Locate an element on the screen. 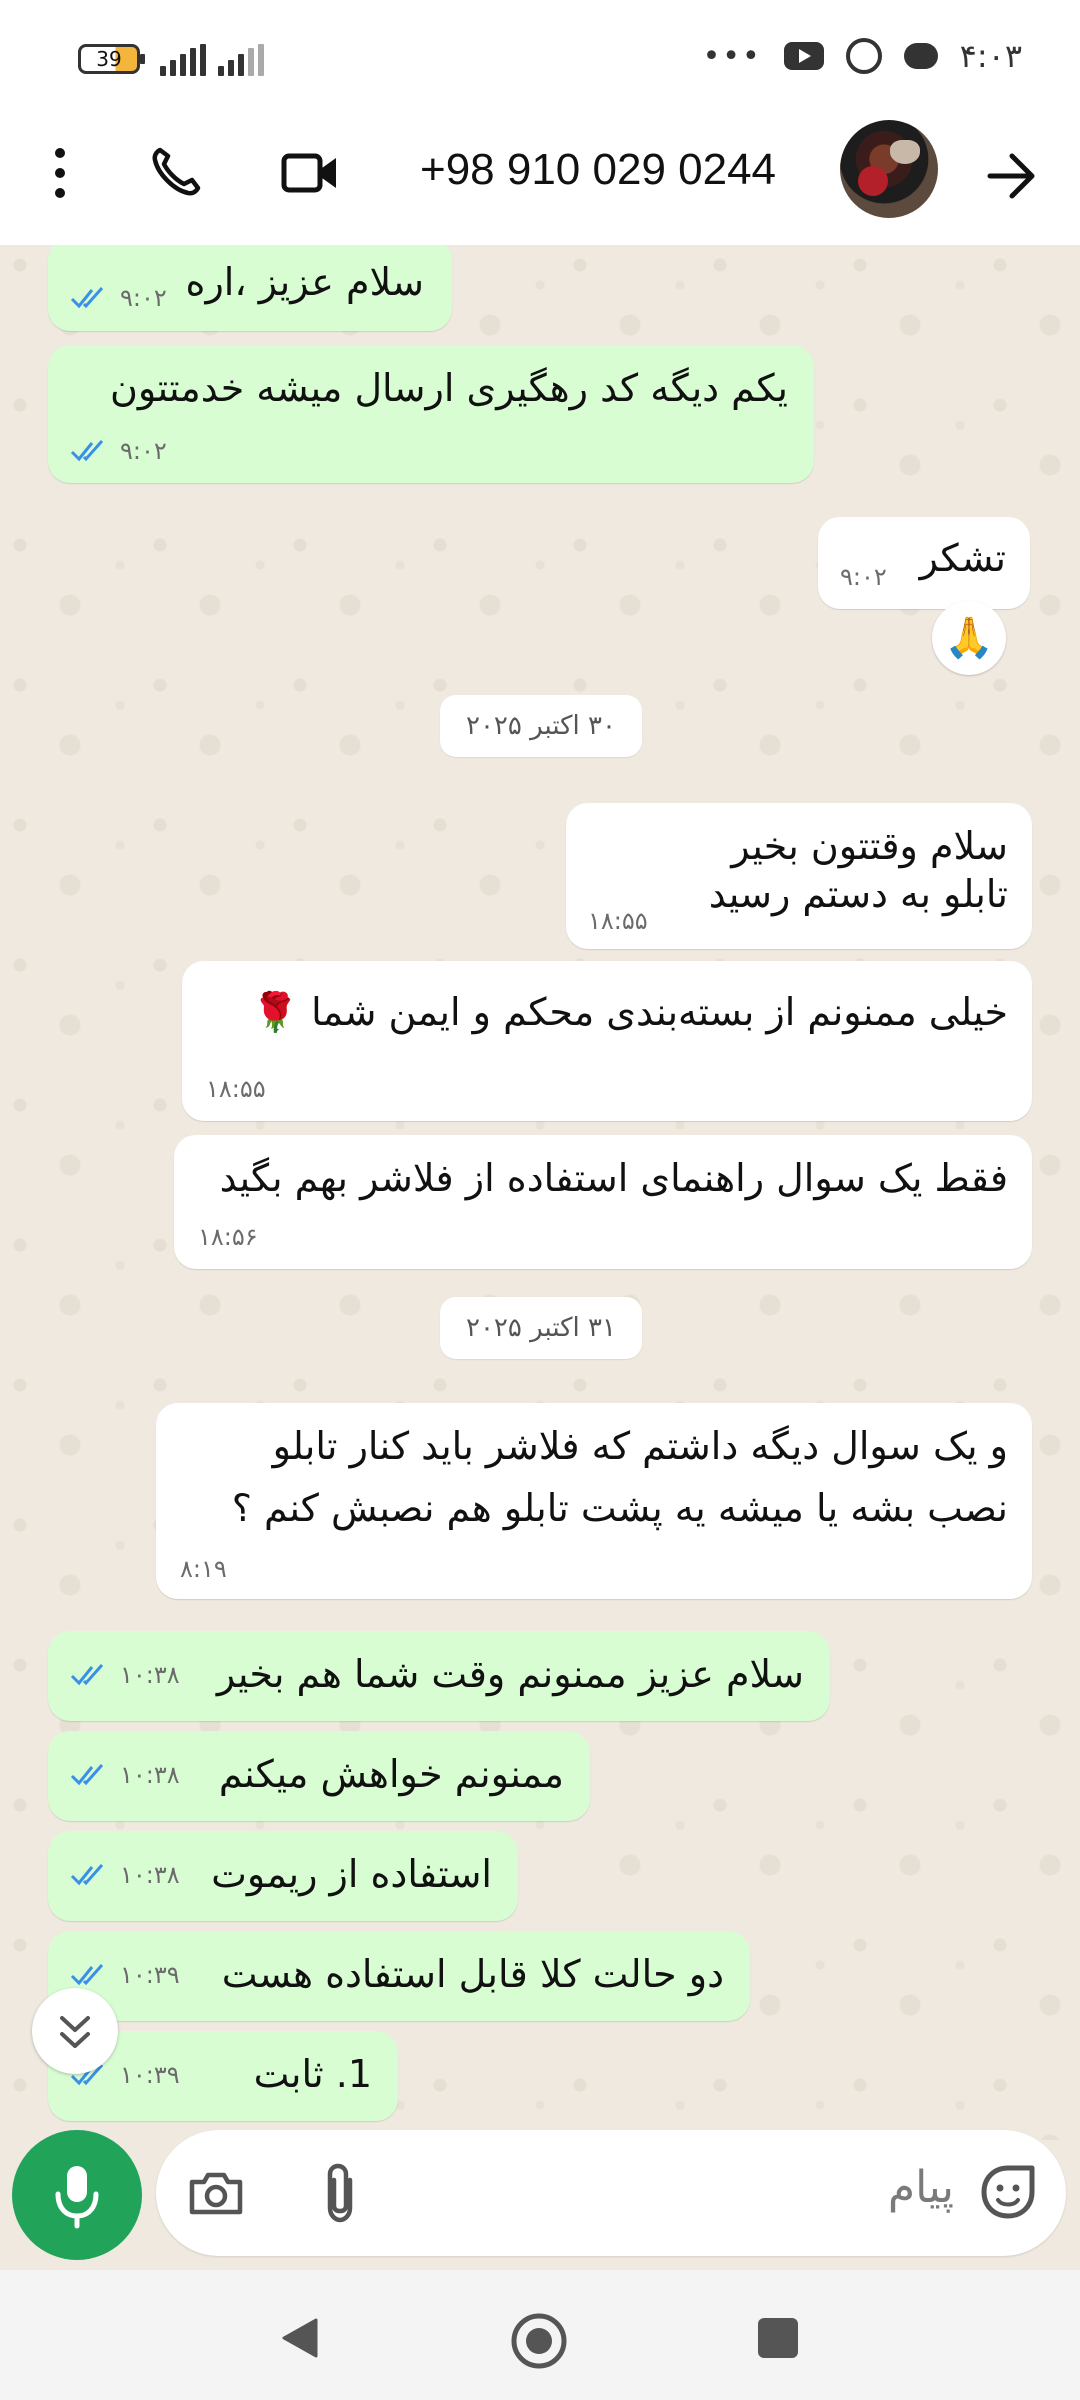 Image resolution: width=1080 pixels, height=2400 pixels. message-bubble-outgoing: استفاده از ریموت ۱۰:۳۸ is located at coordinates (283, 1876).